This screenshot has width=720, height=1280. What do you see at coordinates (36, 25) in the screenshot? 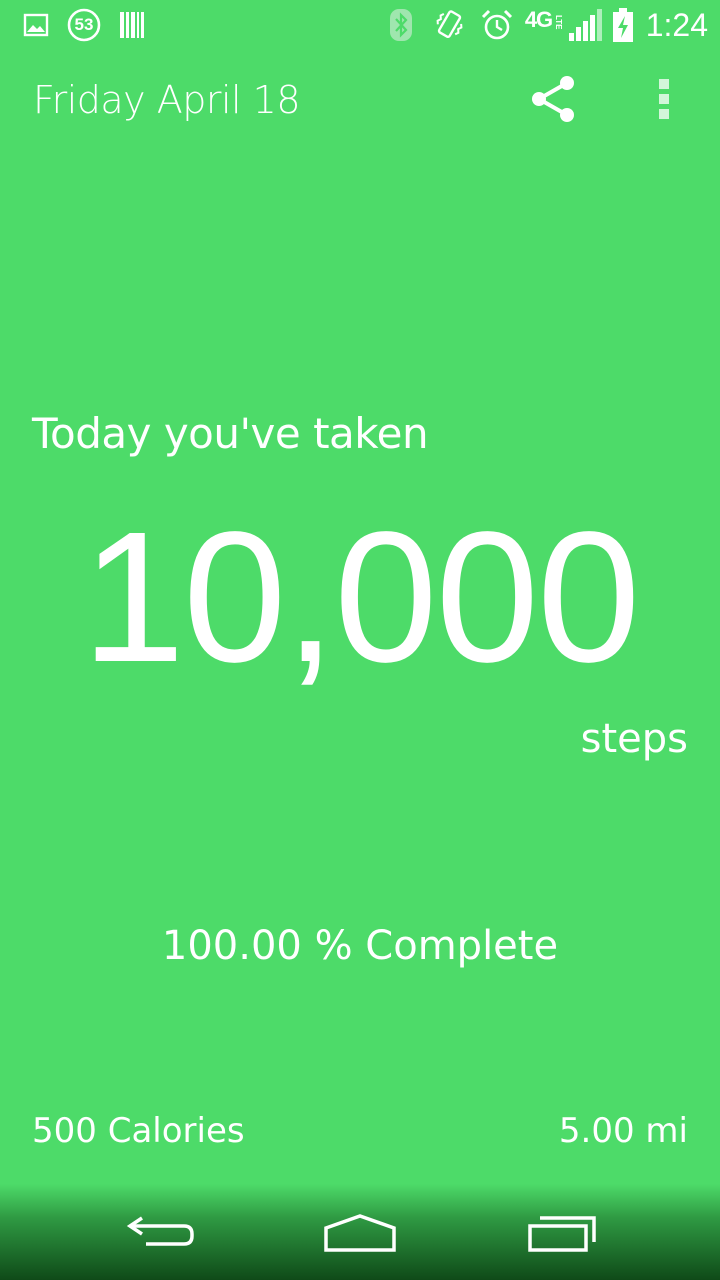
I see `gallery-icon` at bounding box center [36, 25].